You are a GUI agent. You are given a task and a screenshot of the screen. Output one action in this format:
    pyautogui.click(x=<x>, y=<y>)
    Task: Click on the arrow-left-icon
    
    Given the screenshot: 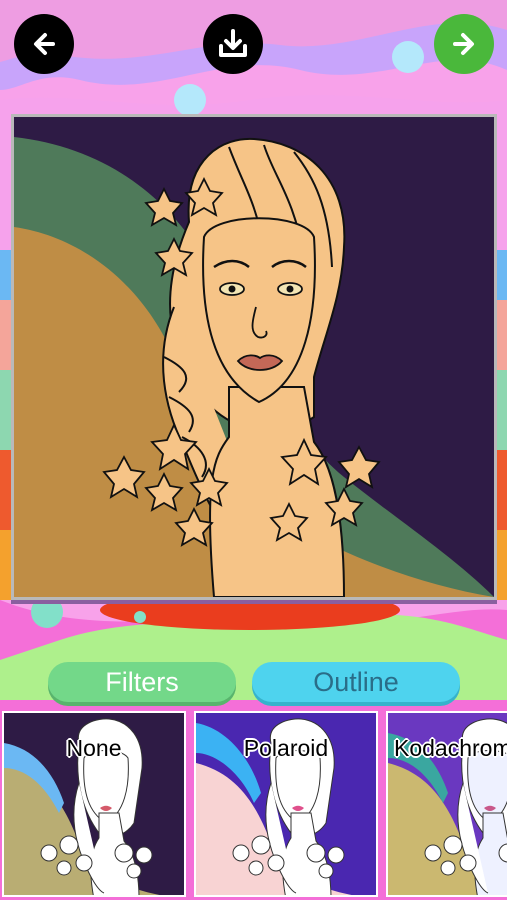 What is the action you would take?
    pyautogui.click(x=44, y=44)
    